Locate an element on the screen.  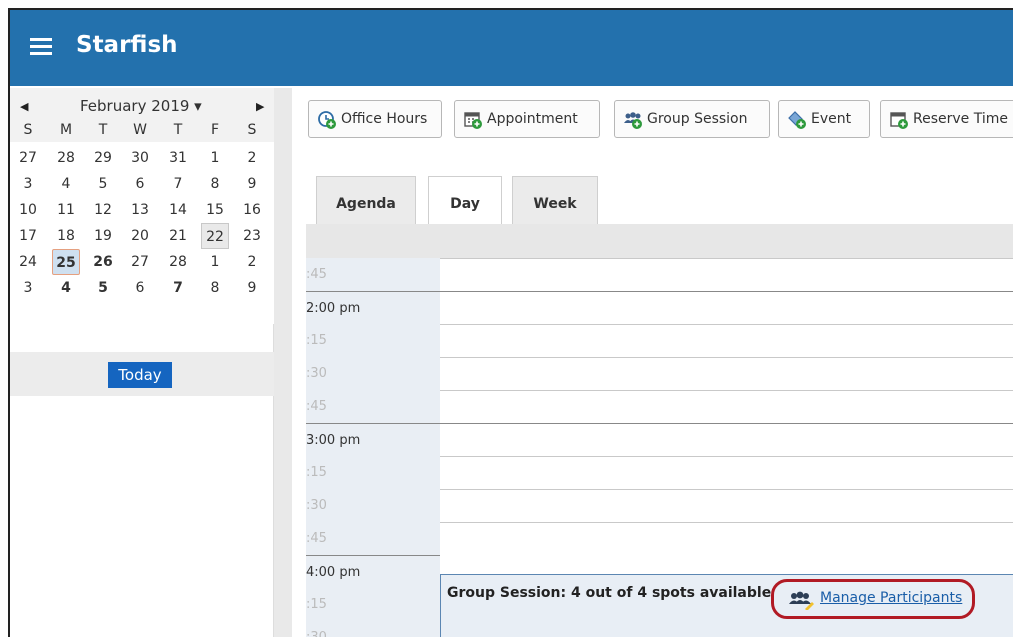
calendar-day: 31 is located at coordinates (178, 158).